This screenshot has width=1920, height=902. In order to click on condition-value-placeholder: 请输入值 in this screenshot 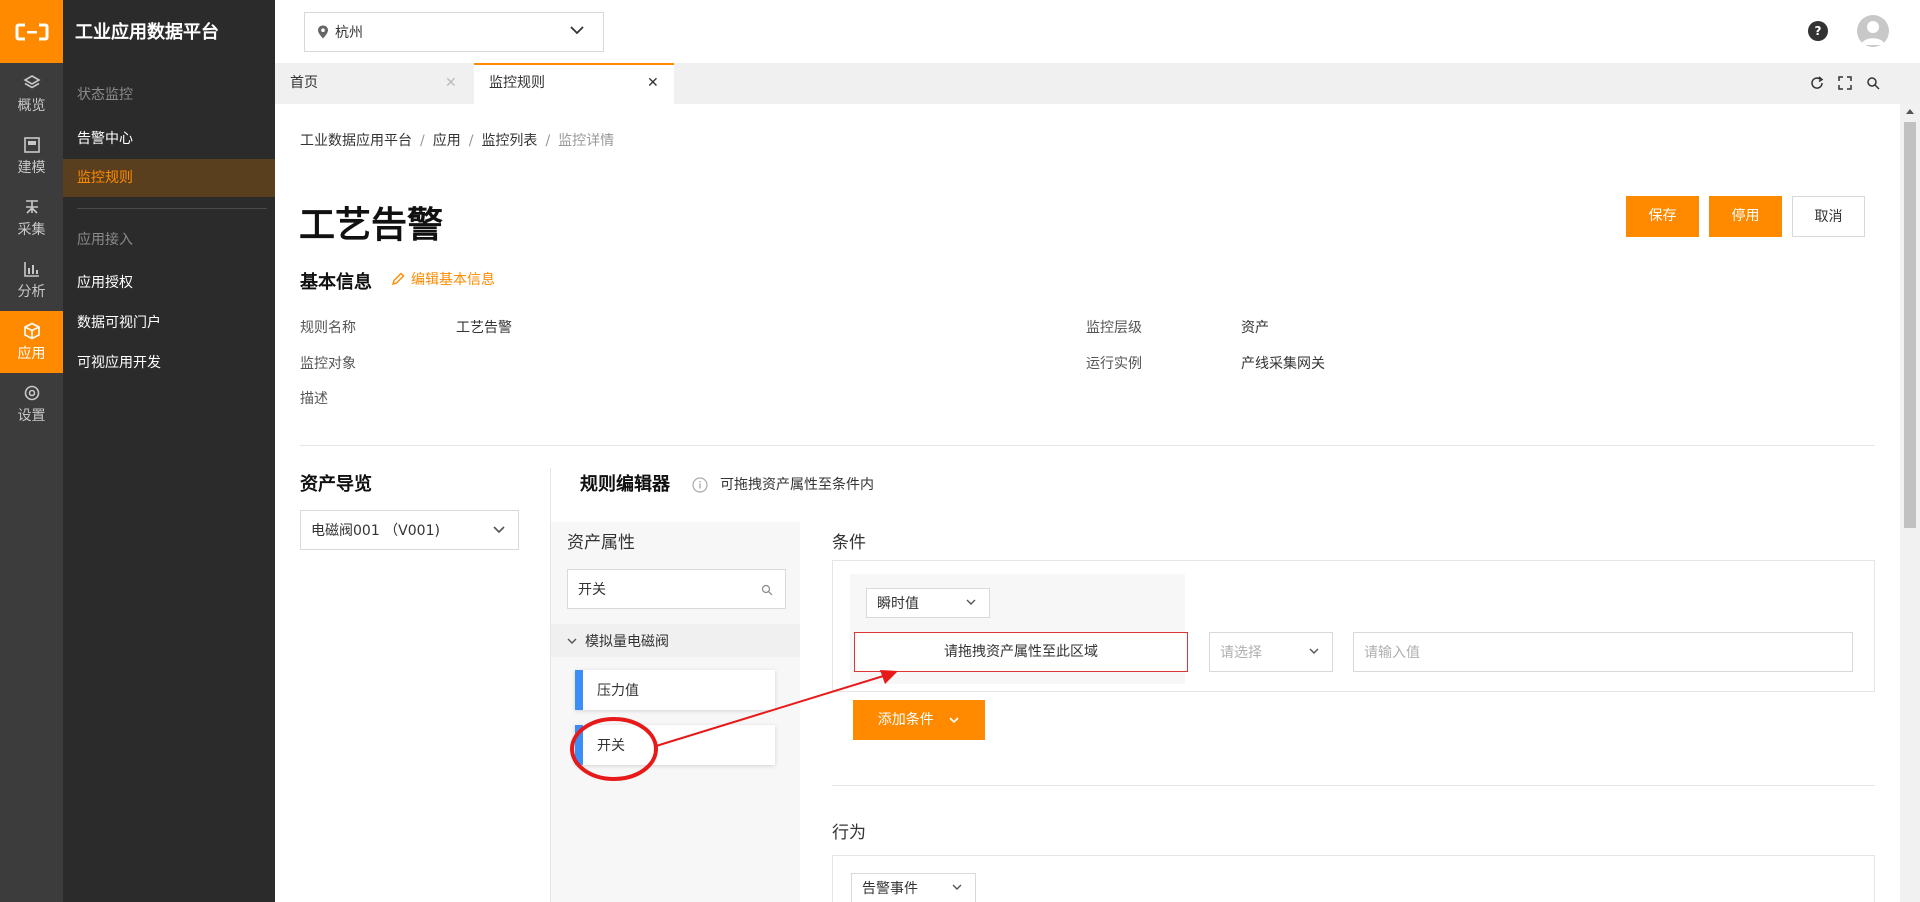, I will do `click(1392, 653)`.